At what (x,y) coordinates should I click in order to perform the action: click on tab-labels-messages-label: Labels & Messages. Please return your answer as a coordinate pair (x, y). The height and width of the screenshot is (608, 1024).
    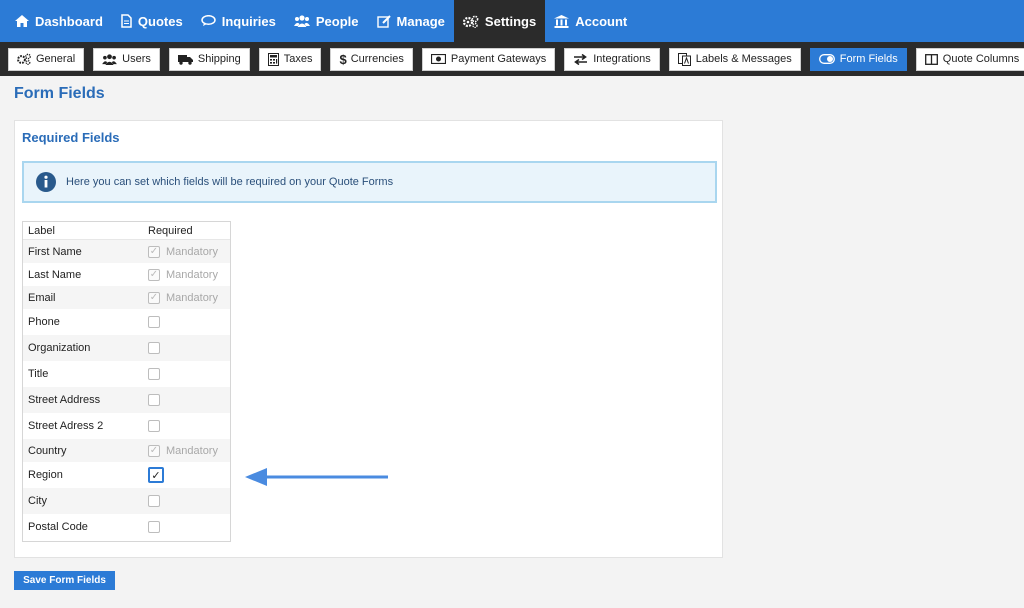
    Looking at the image, I should click on (743, 59).